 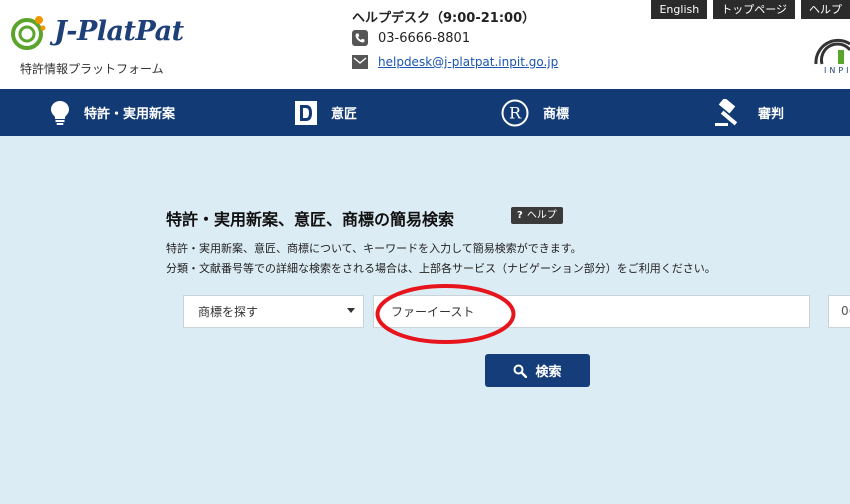 What do you see at coordinates (129, 112) in the screenshot?
I see `nav-label-patent: 特許・実用新案` at bounding box center [129, 112].